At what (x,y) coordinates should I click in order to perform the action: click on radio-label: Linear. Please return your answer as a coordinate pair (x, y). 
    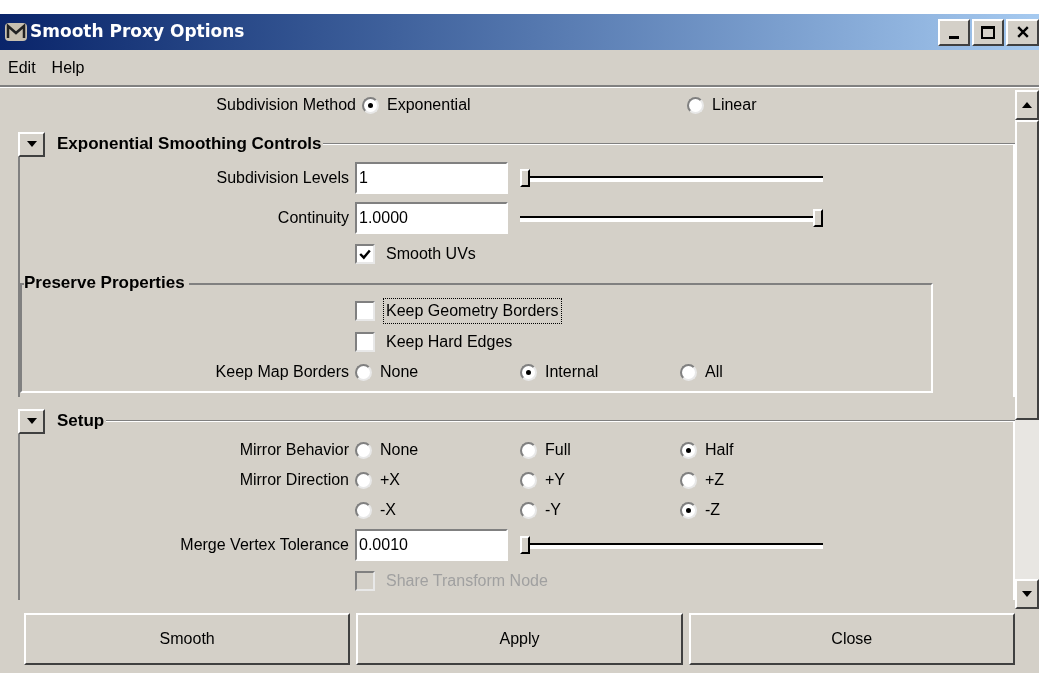
    Looking at the image, I should click on (734, 105).